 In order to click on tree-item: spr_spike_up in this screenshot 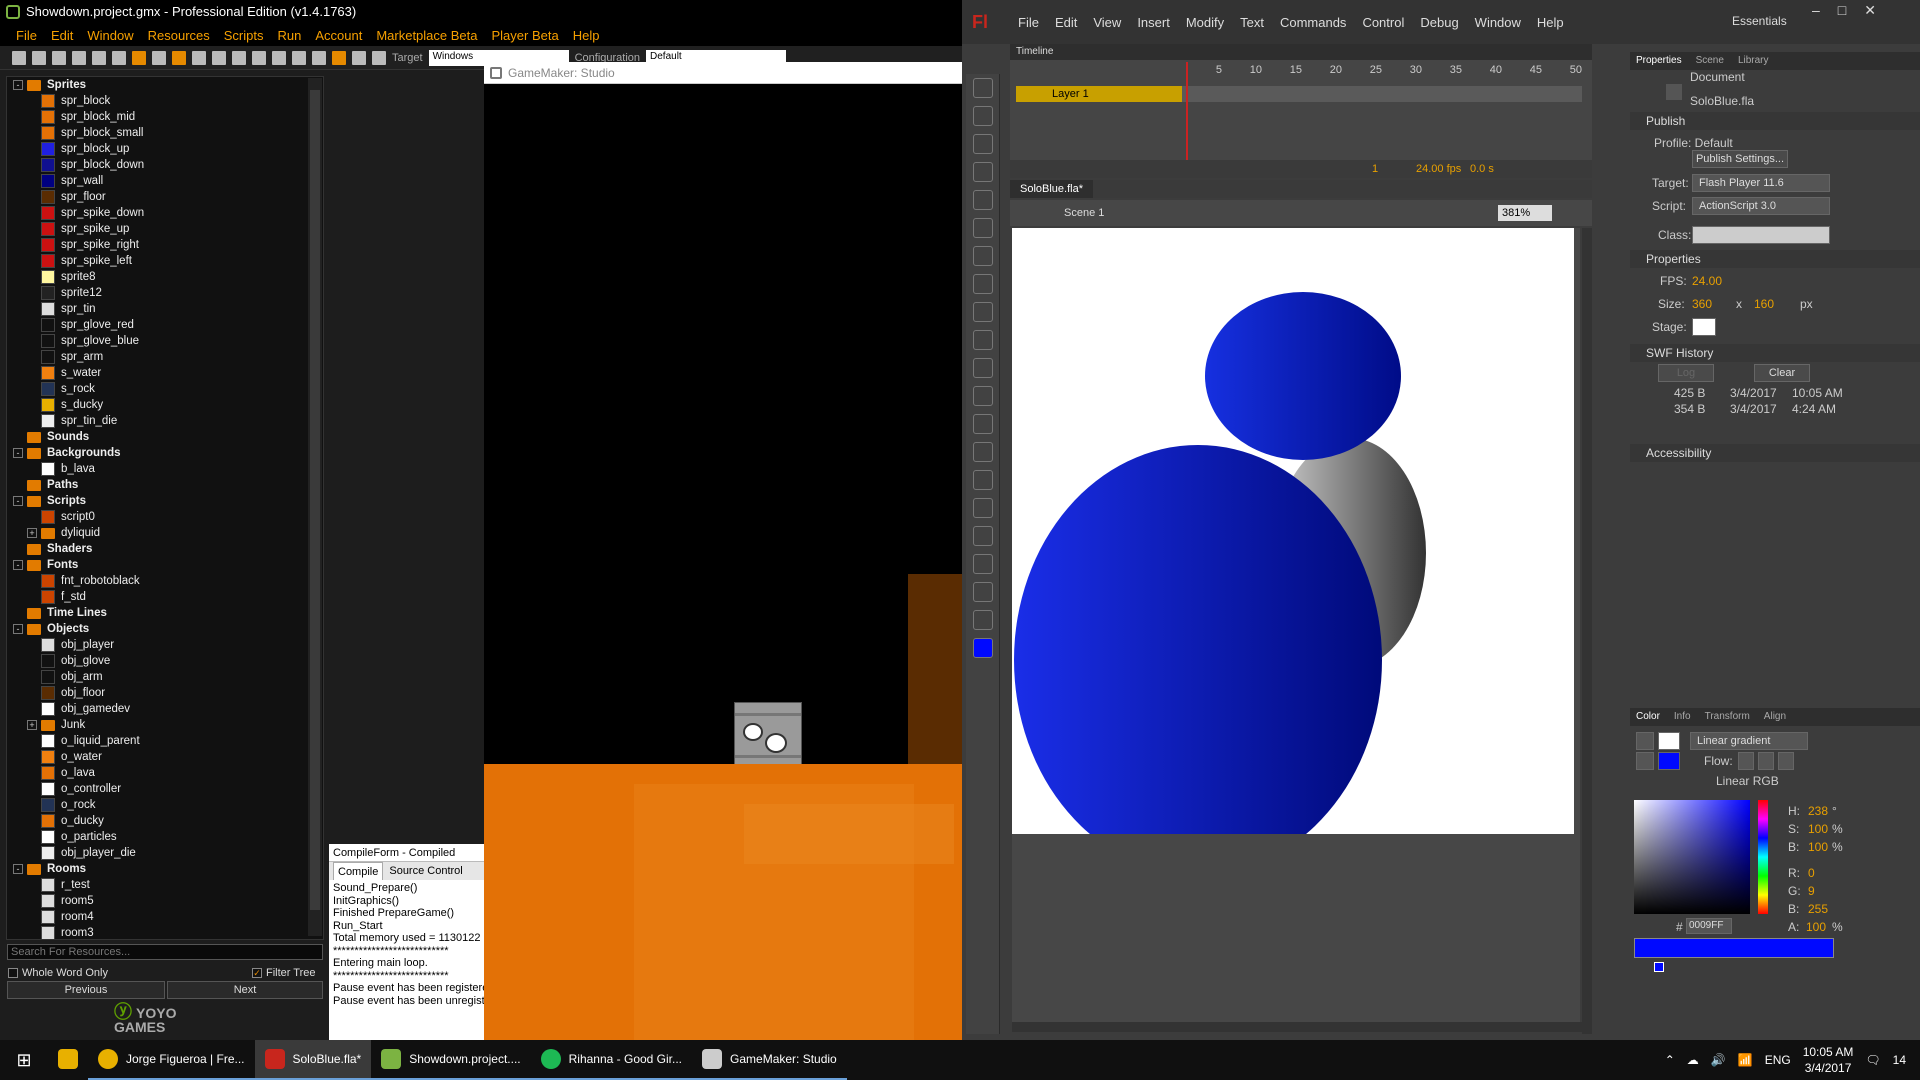, I will do `click(165, 229)`.